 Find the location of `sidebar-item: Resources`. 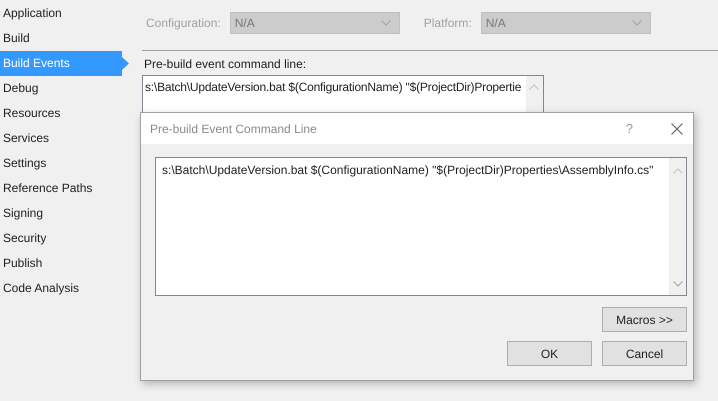

sidebar-item: Resources is located at coordinates (64, 113).